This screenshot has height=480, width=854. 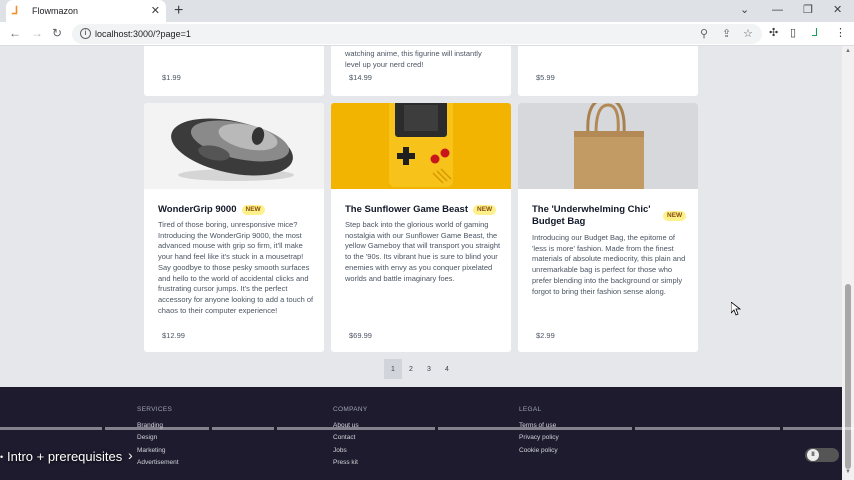 I want to click on address-bar: i localhost:3000/?page=1 ⚲ ⇪ ☆, so click(x=417, y=34).